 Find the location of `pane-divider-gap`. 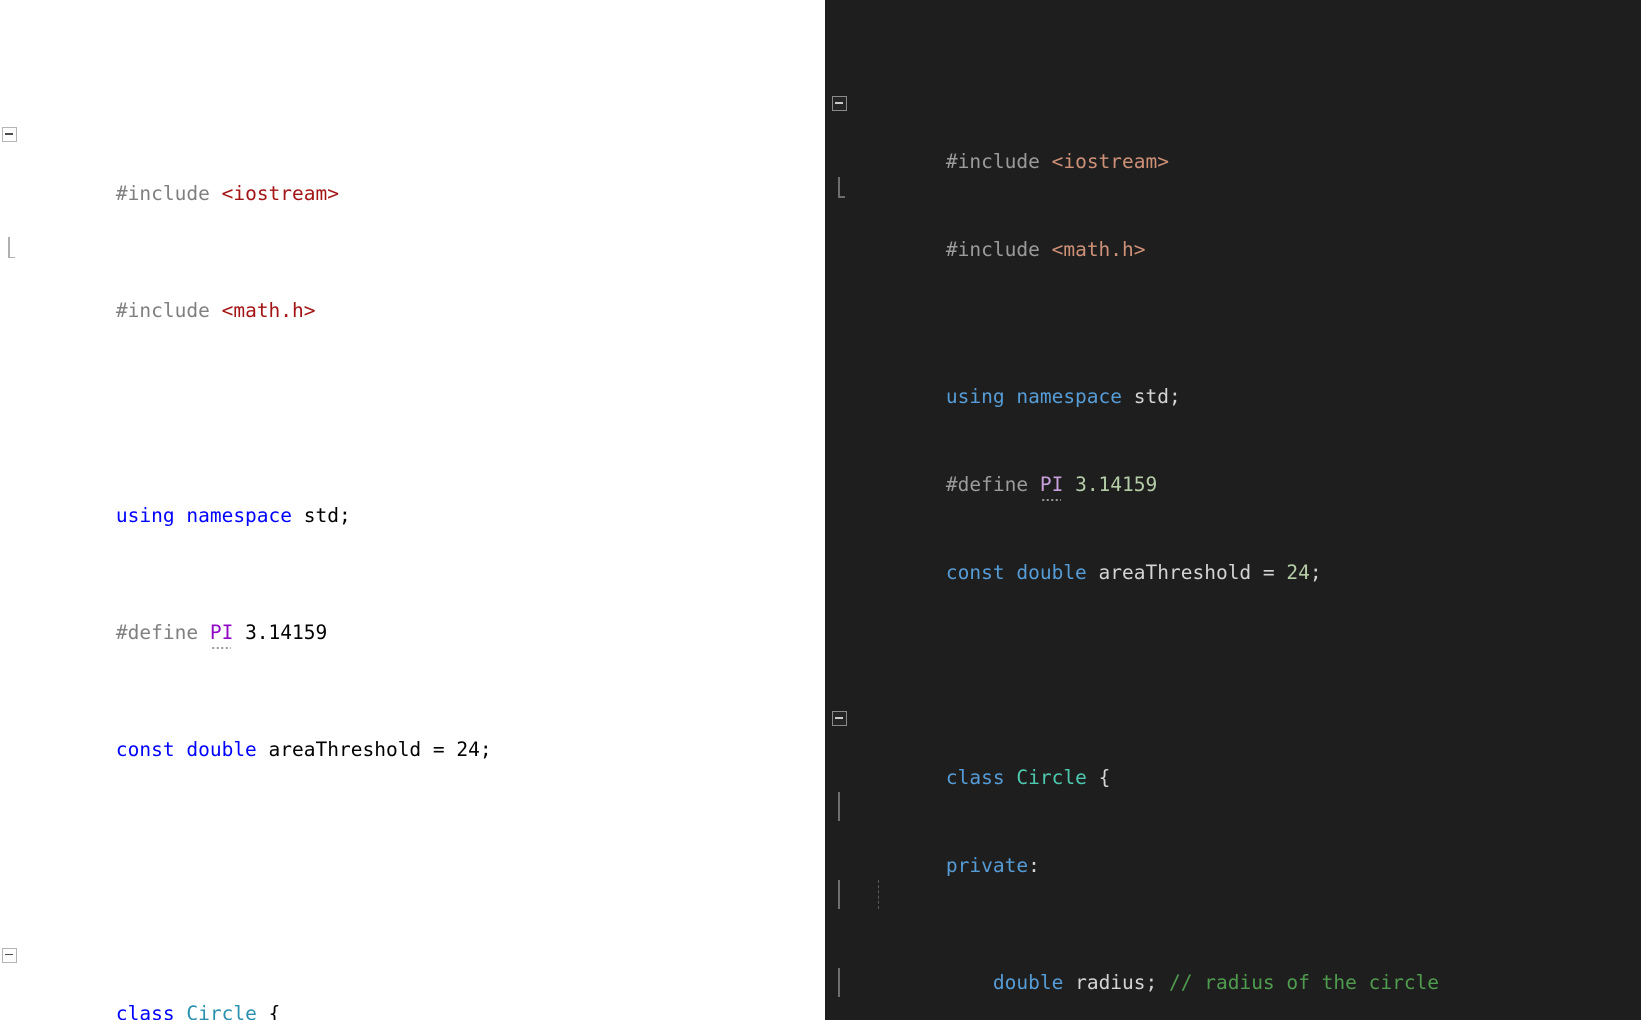

pane-divider-gap is located at coordinates (807, 510).